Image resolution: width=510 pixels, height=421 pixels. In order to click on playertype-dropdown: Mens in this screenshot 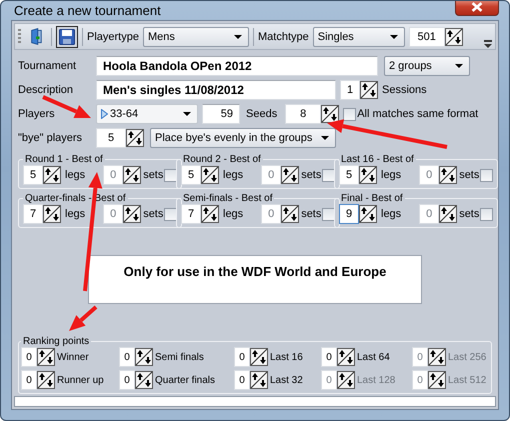, I will do `click(195, 36)`.